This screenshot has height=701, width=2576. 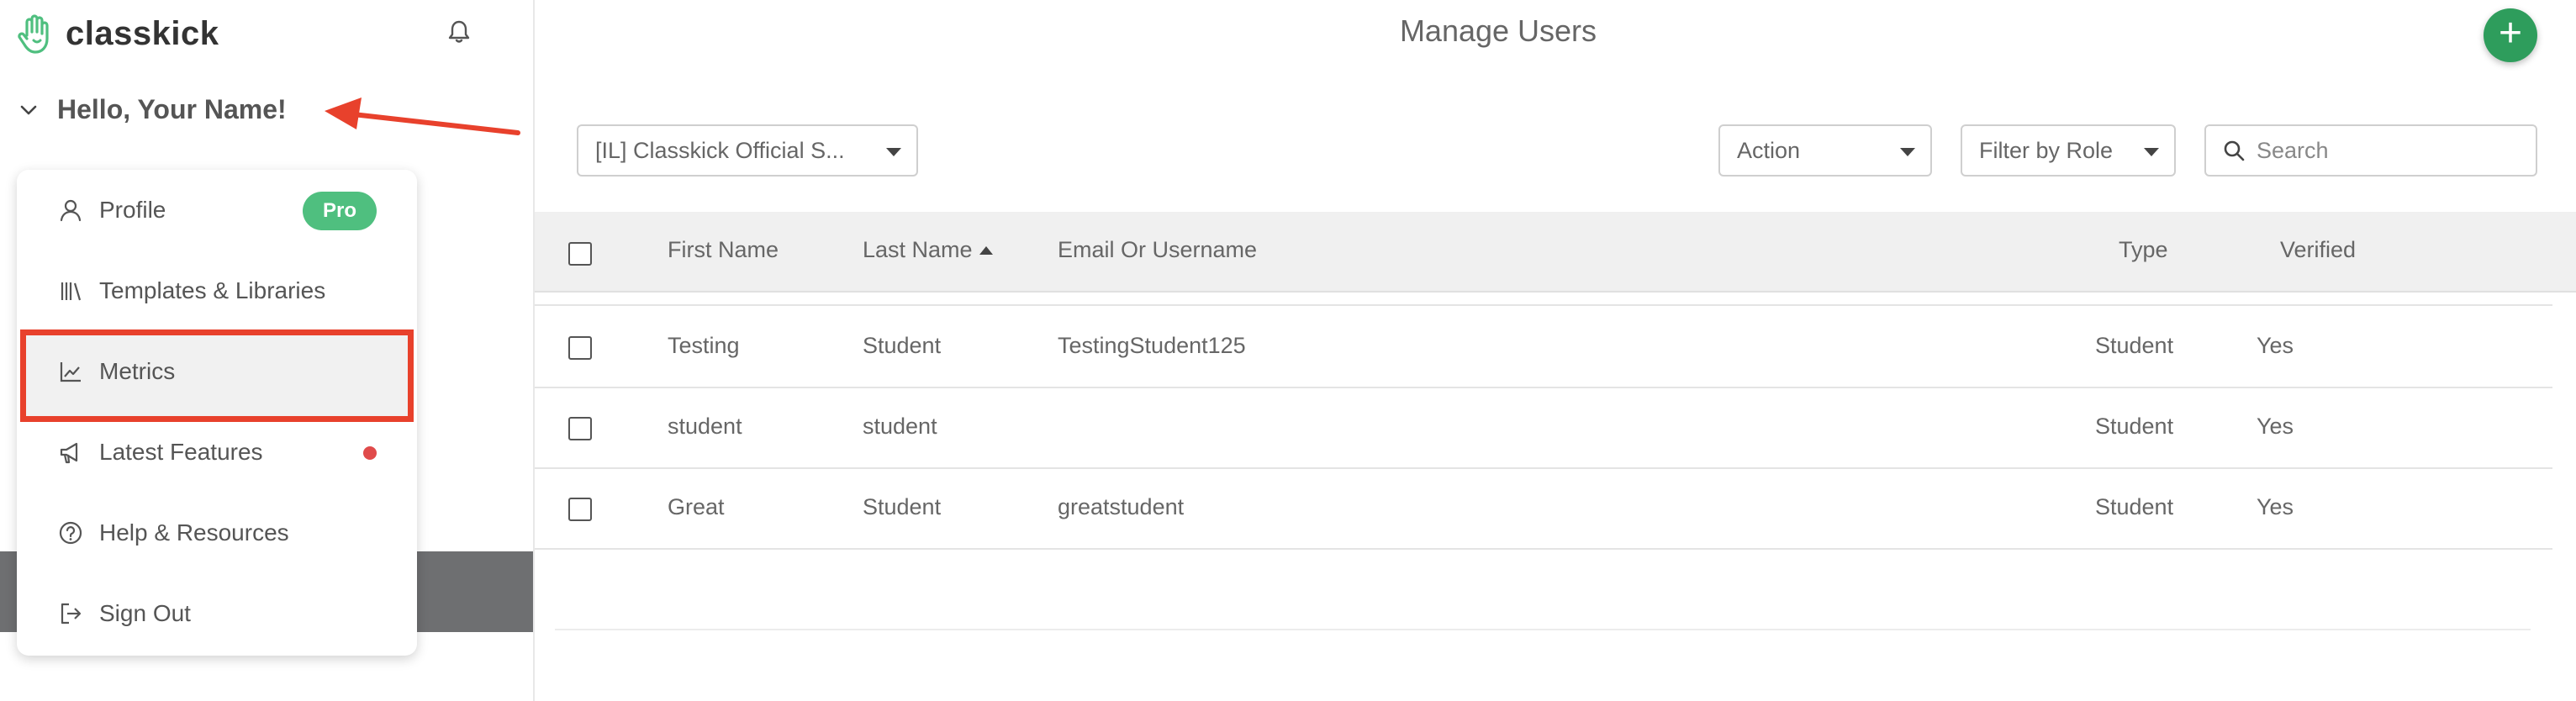 I want to click on role-filter-select: Filter by Role, so click(x=2068, y=150).